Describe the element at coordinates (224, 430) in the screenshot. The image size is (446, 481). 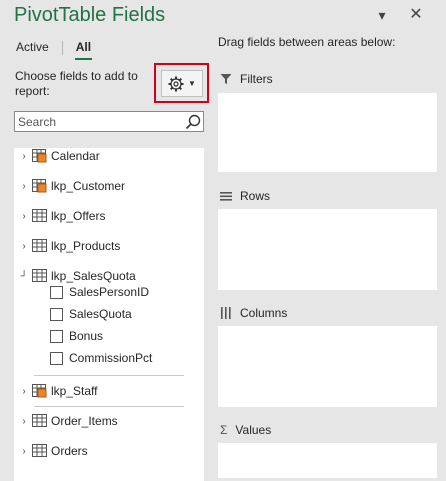
I see `sigma-icon: Σ` at that location.